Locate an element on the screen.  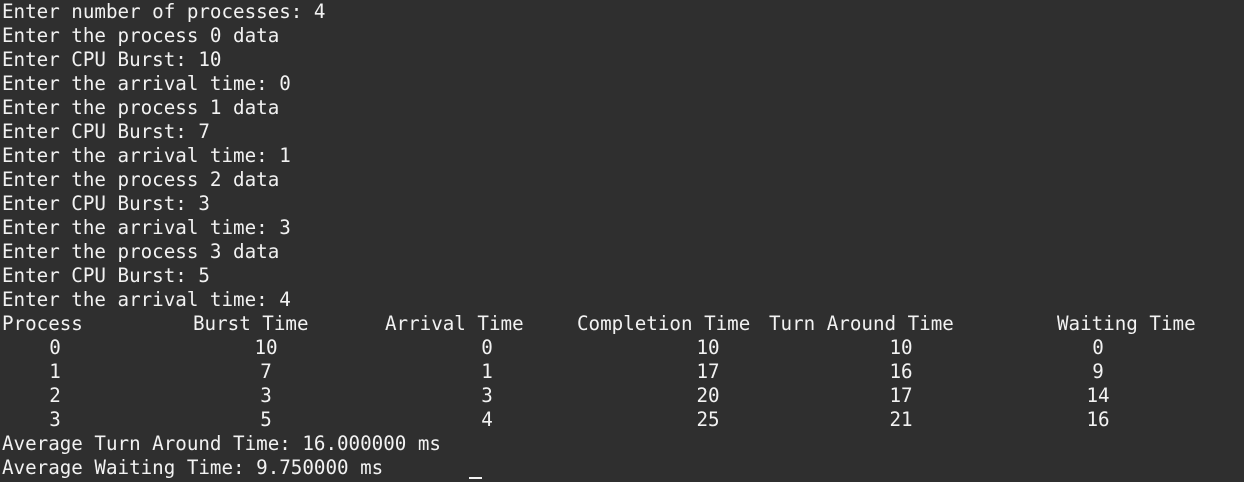
table-cell: 5 is located at coordinates (266, 419).